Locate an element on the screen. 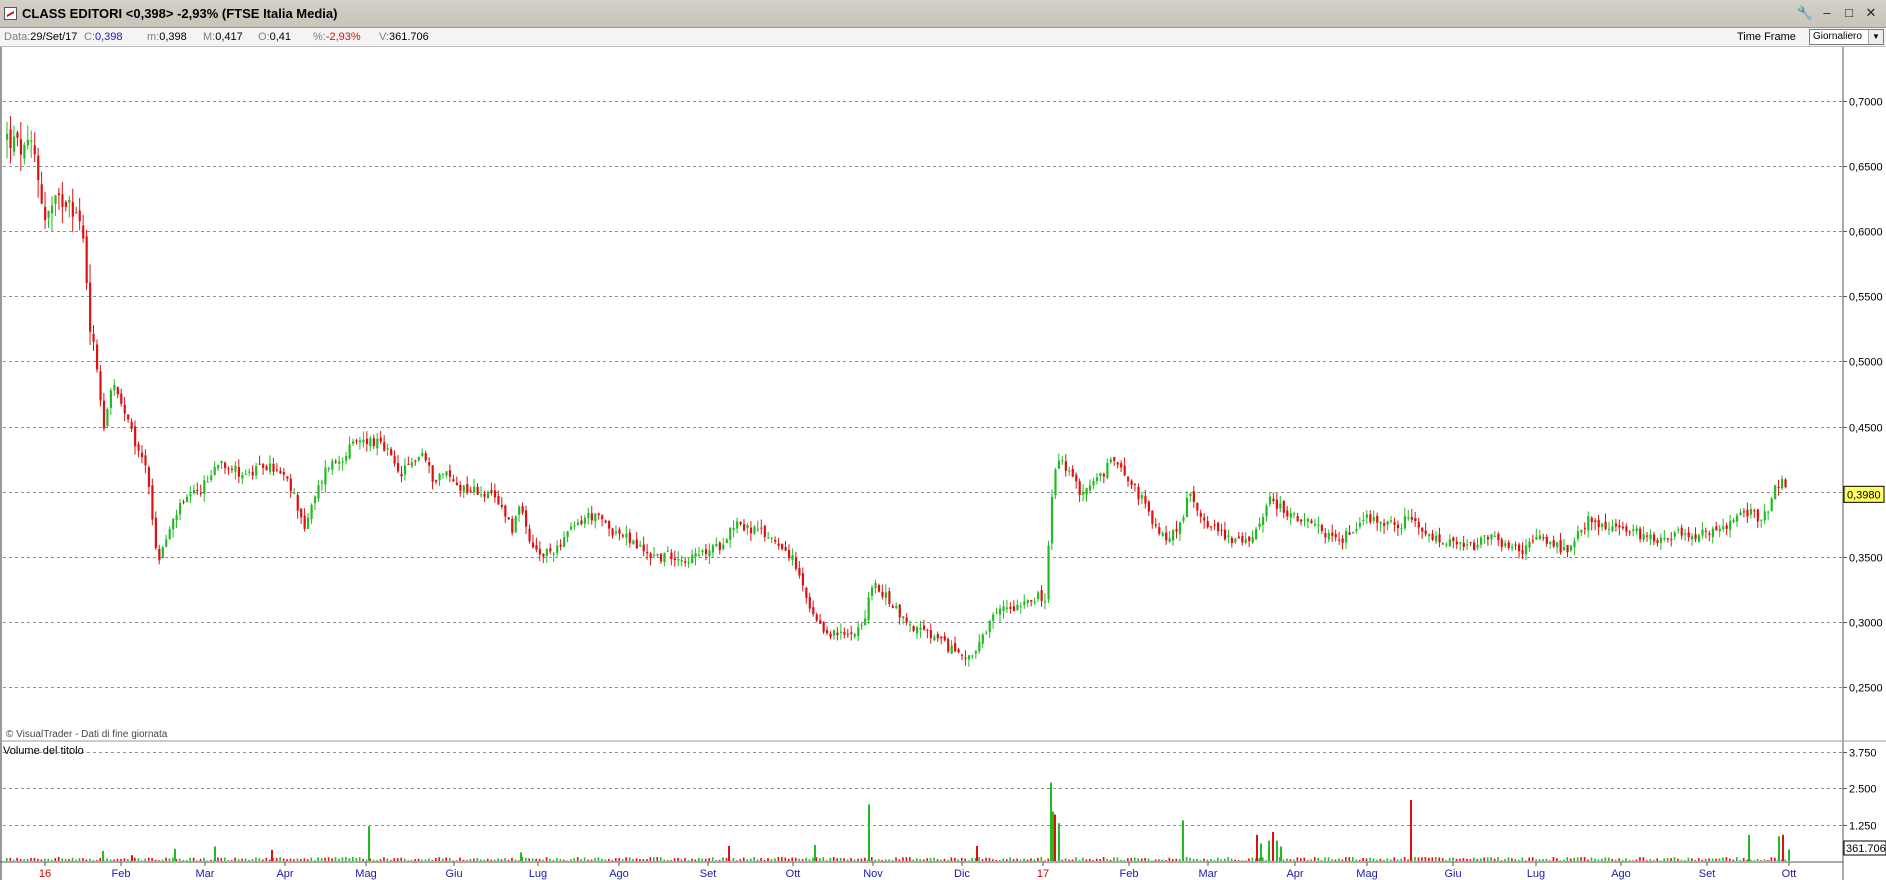 This screenshot has width=1886, height=880. price-tick-label: 0,5500 is located at coordinates (1866, 298).